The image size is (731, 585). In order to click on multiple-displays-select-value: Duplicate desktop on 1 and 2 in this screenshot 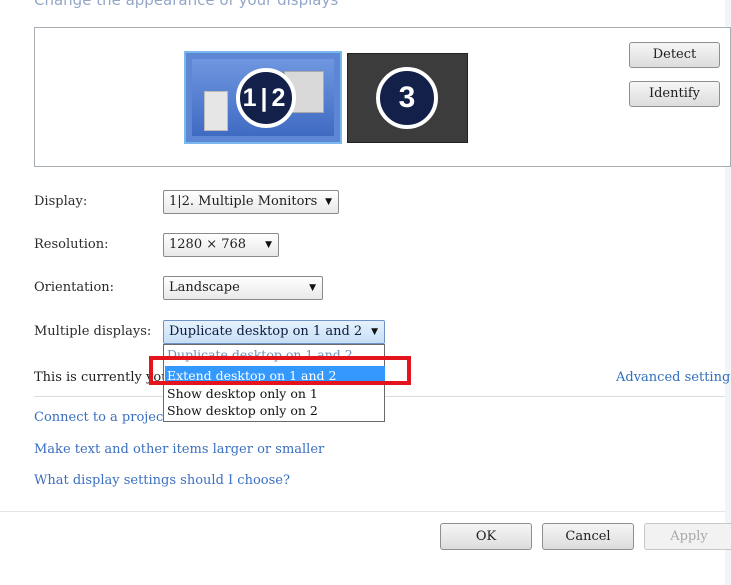, I will do `click(266, 331)`.